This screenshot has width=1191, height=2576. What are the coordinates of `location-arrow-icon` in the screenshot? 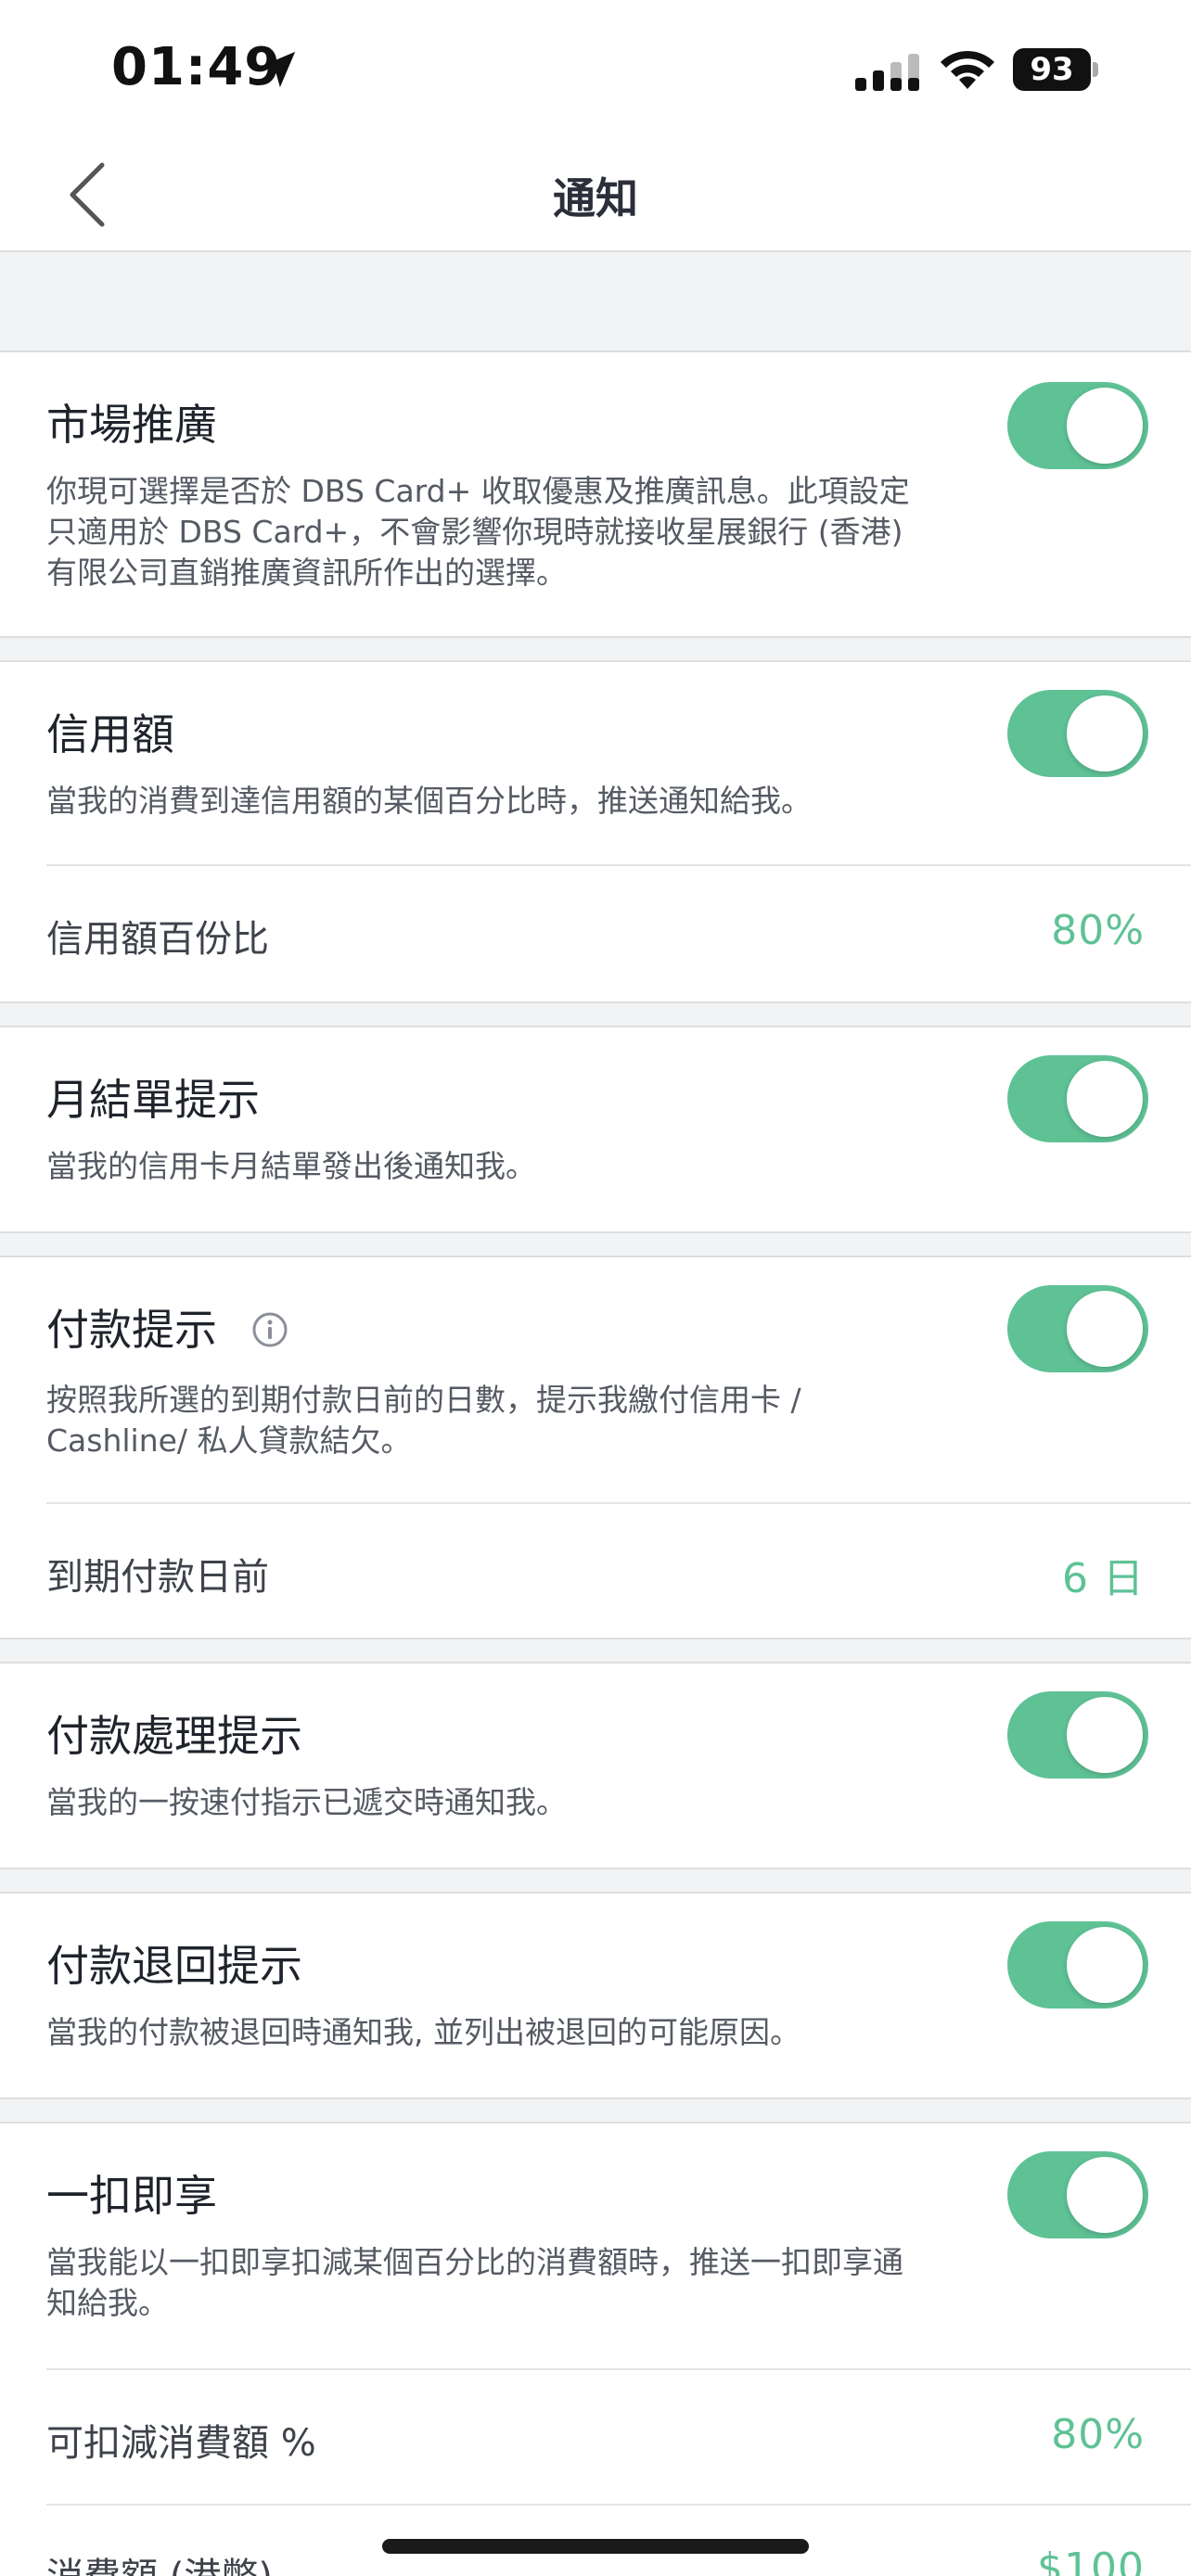 It's located at (277, 69).